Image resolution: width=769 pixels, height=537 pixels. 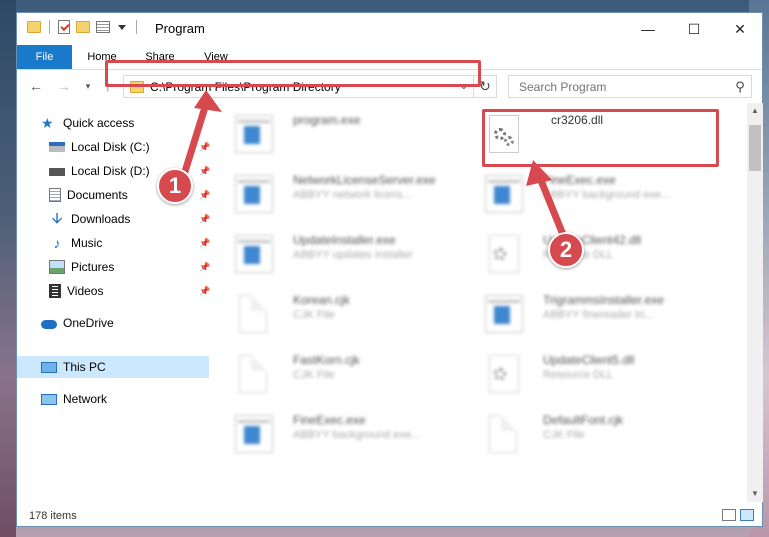 I want to click on file-description: Resource DLL, so click(x=578, y=375).